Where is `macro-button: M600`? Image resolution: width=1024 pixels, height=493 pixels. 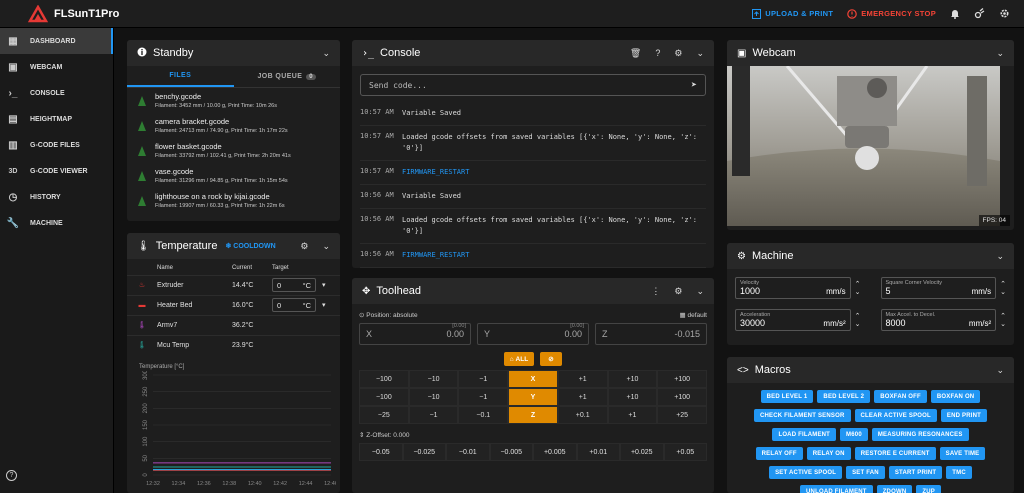
macro-button: M600 is located at coordinates (854, 434).